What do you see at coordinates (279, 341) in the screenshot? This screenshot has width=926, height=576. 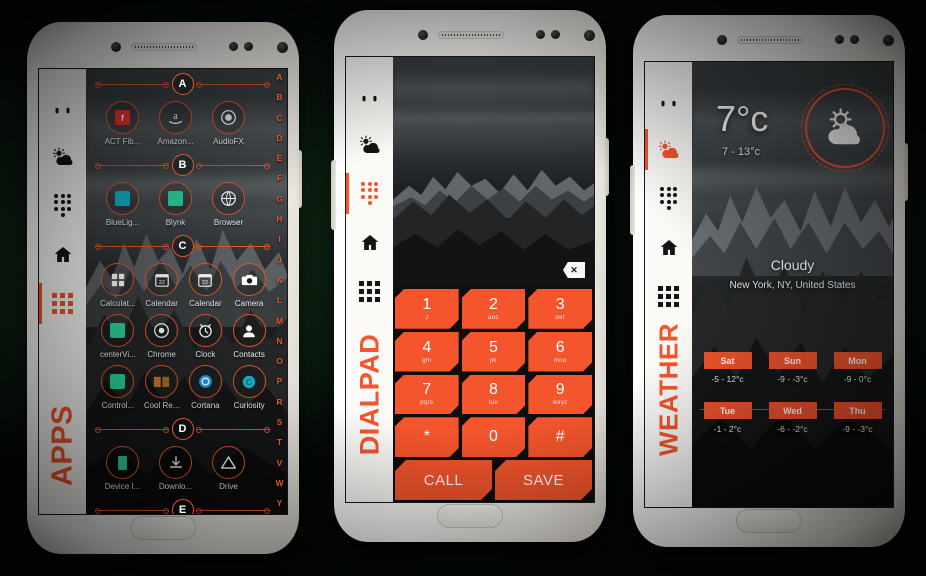 I see `alpha-letter: N` at bounding box center [279, 341].